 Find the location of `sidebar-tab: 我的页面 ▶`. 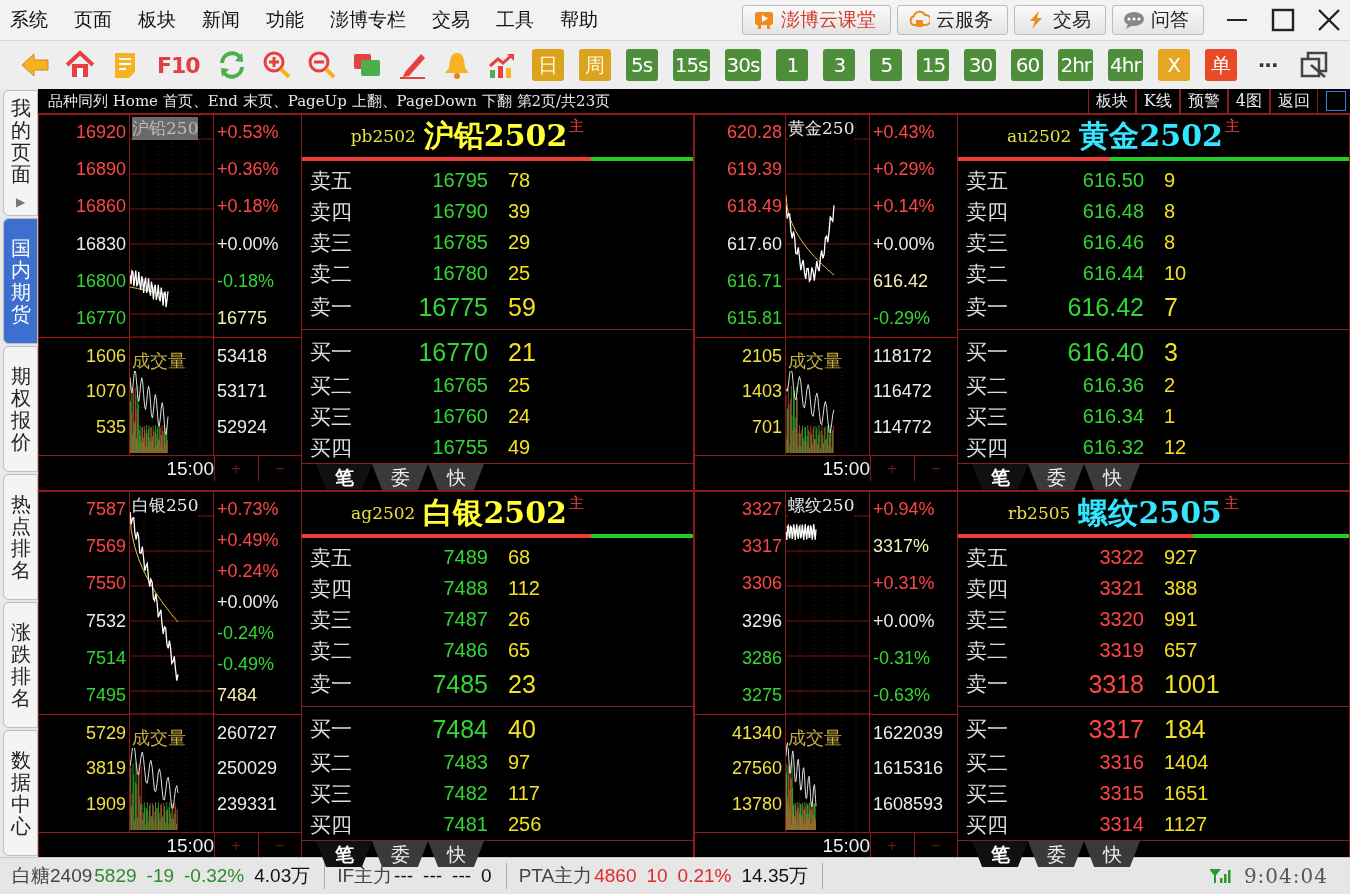

sidebar-tab: 我的页面 ▶ is located at coordinates (20, 153).